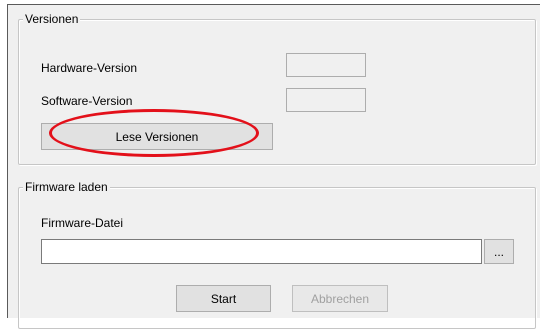 Image resolution: width=540 pixels, height=329 pixels. I want to click on firmware-group-title: Firmware laden, so click(66, 187).